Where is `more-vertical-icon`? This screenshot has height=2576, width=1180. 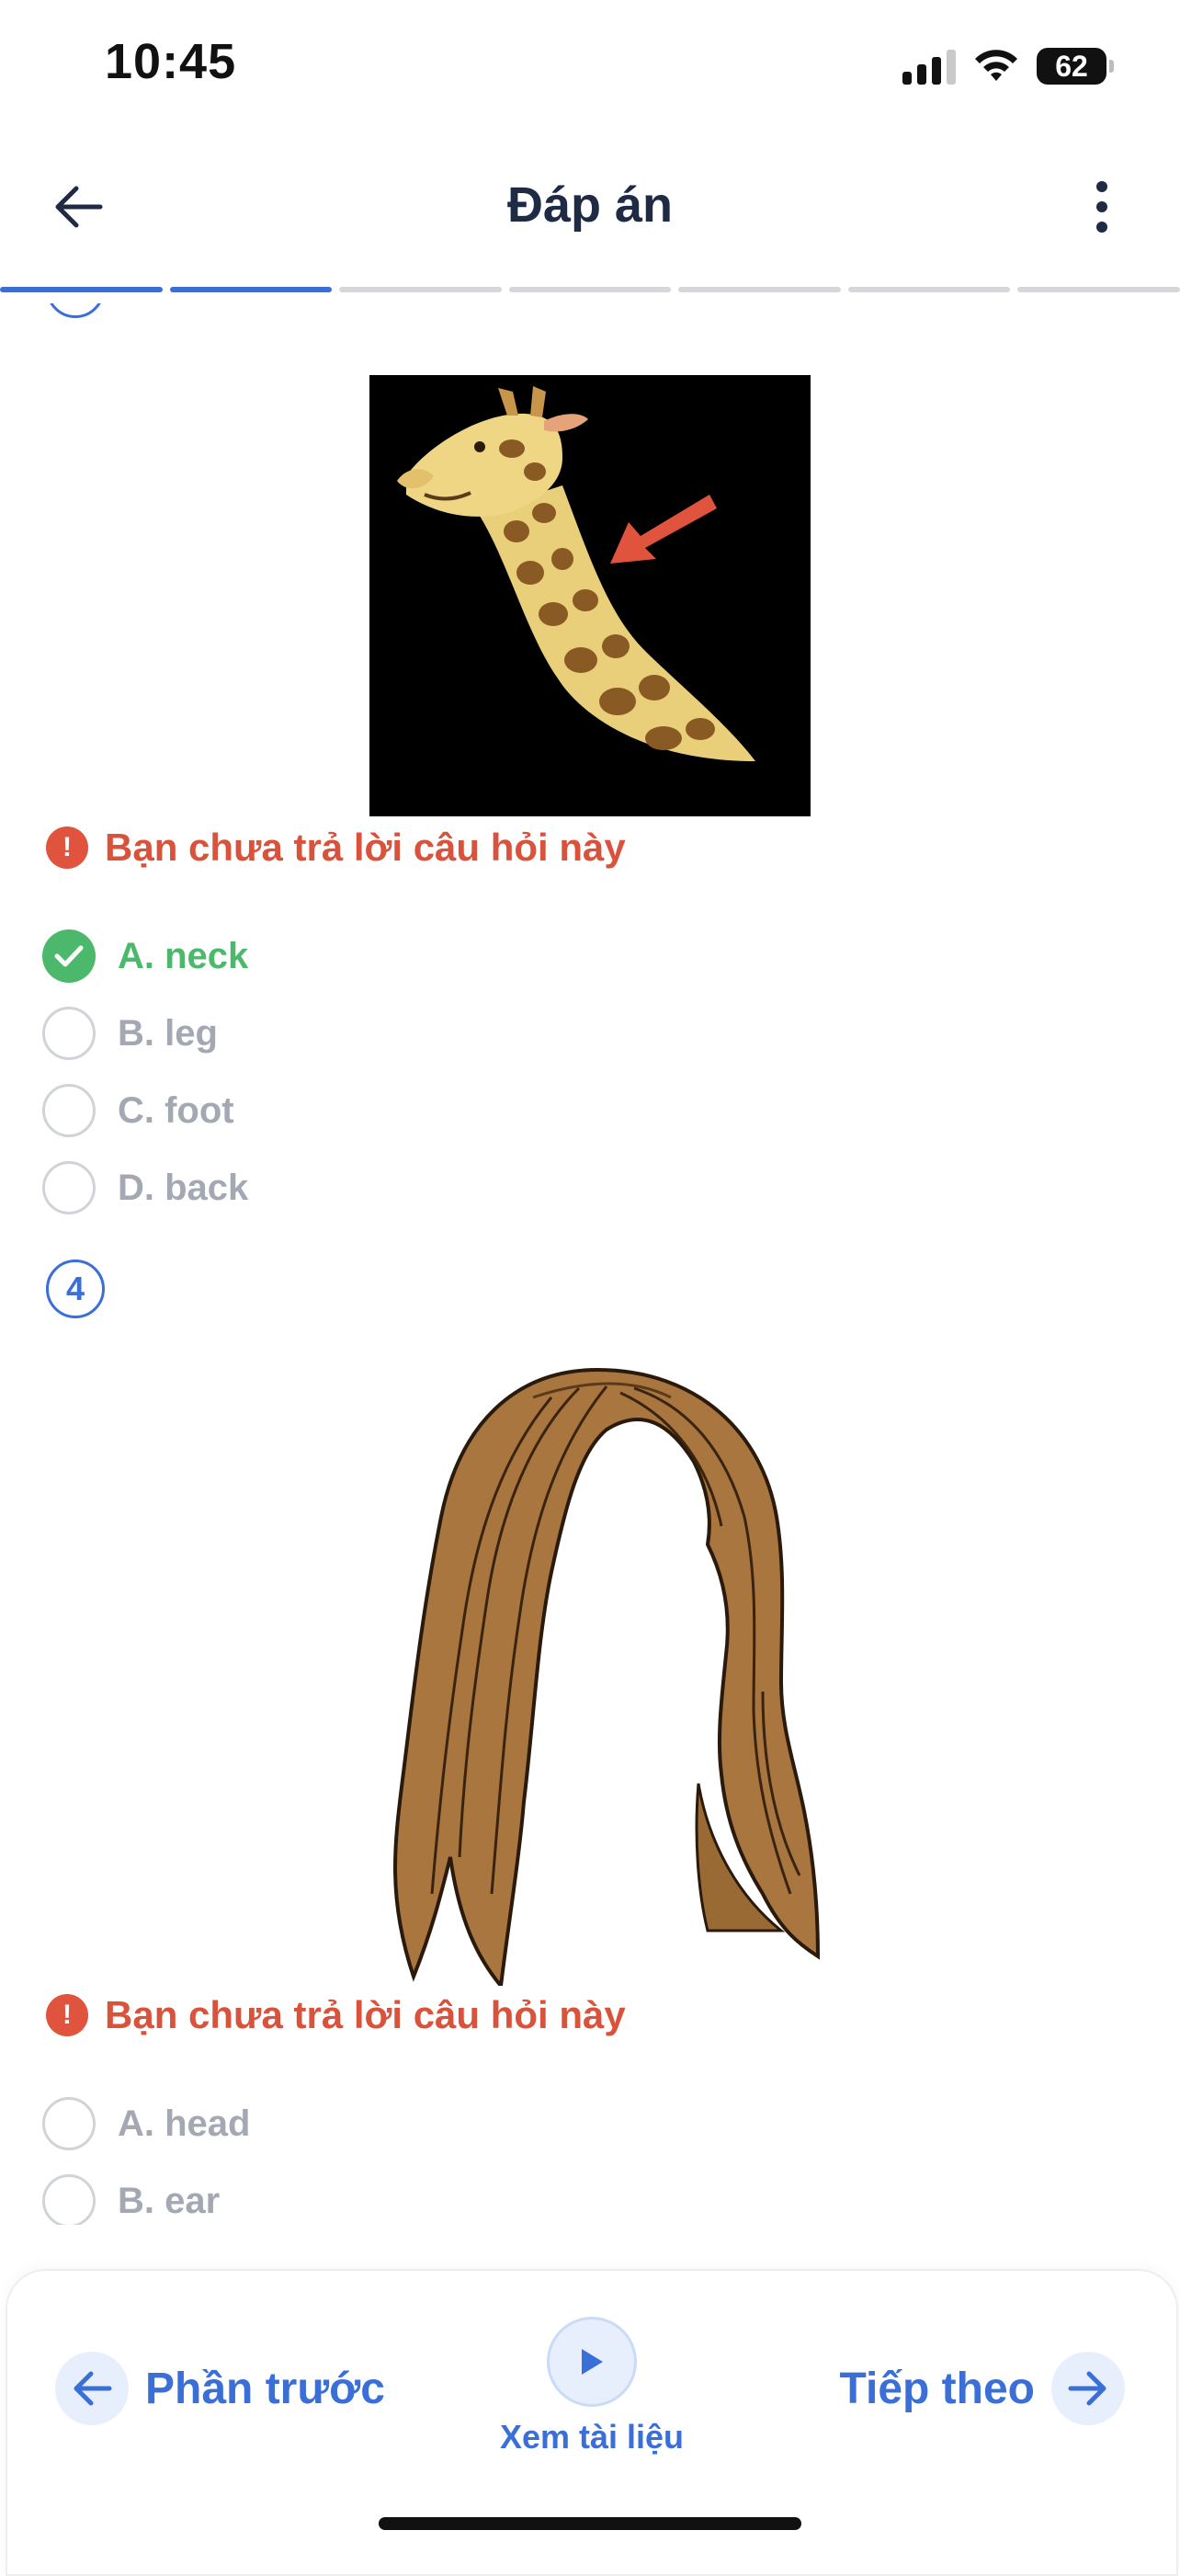
more-vertical-icon is located at coordinates (1101, 207).